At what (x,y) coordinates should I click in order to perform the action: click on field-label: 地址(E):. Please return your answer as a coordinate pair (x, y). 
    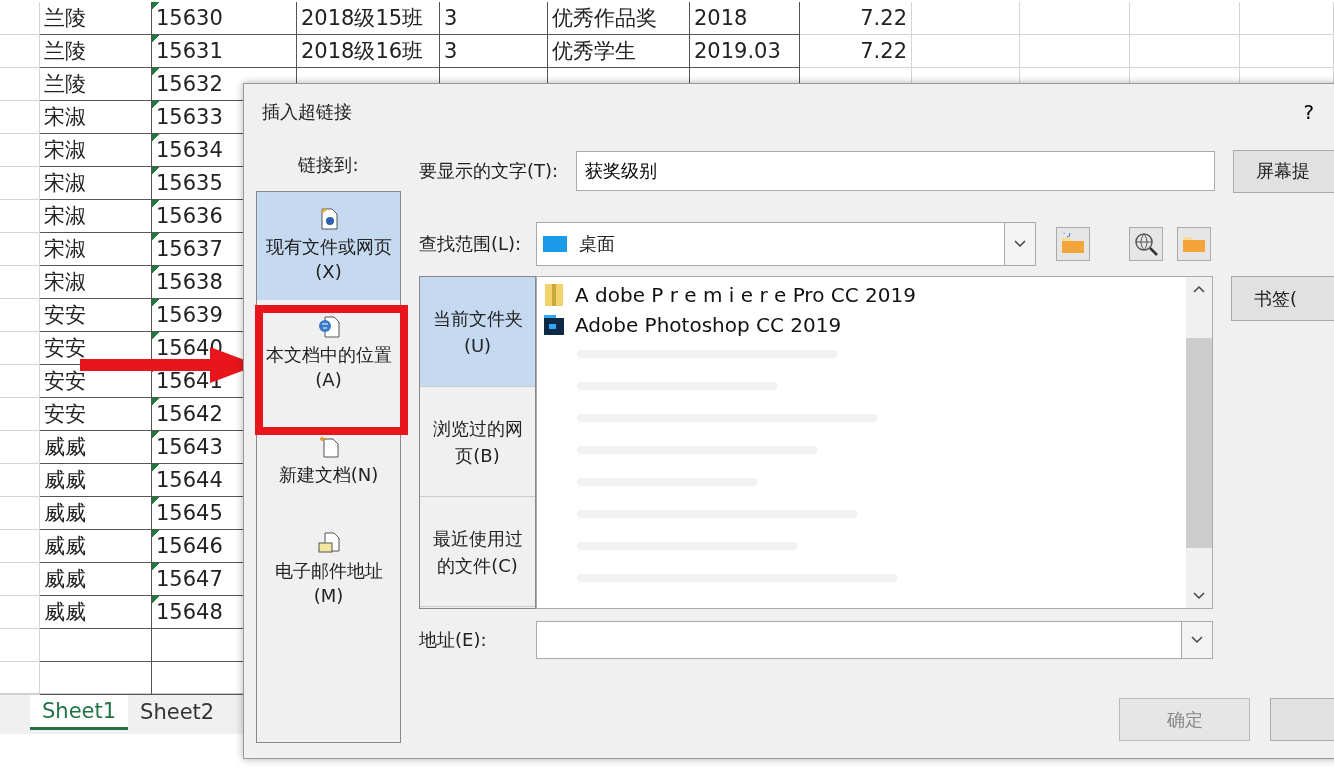
    Looking at the image, I should click on (453, 640).